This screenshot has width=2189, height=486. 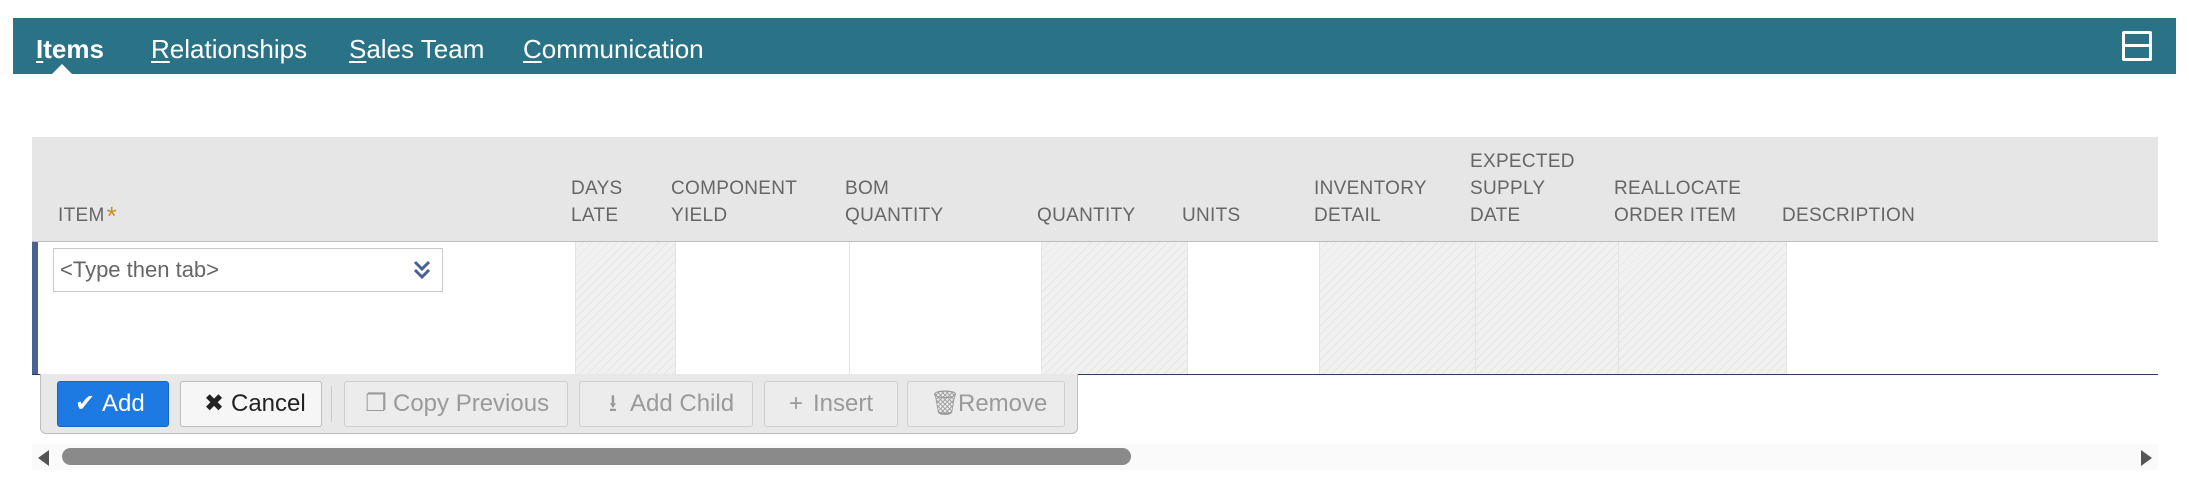 I want to click on tab-sales-team-label: ales Team, so click(x=425, y=49).